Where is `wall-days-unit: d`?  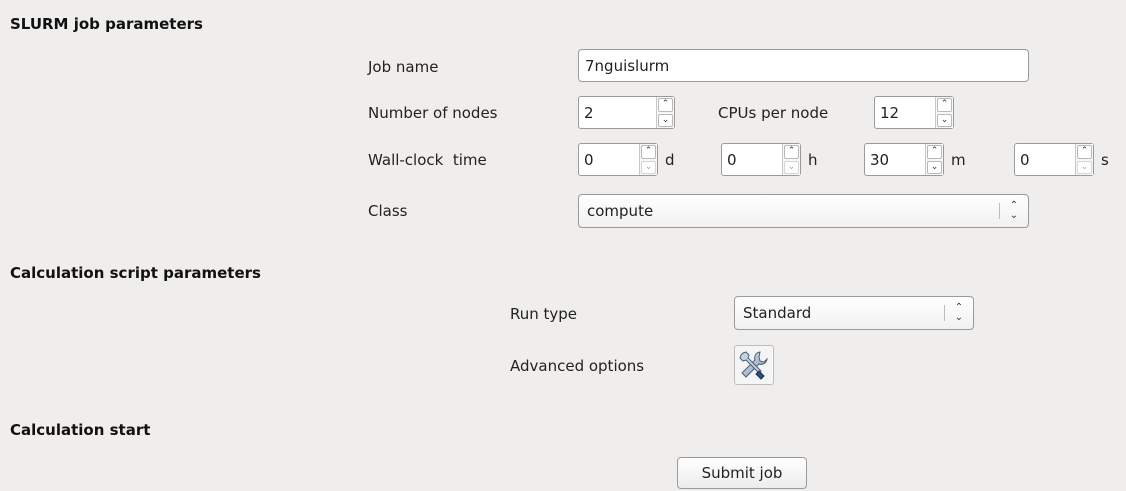 wall-days-unit: d is located at coordinates (670, 160).